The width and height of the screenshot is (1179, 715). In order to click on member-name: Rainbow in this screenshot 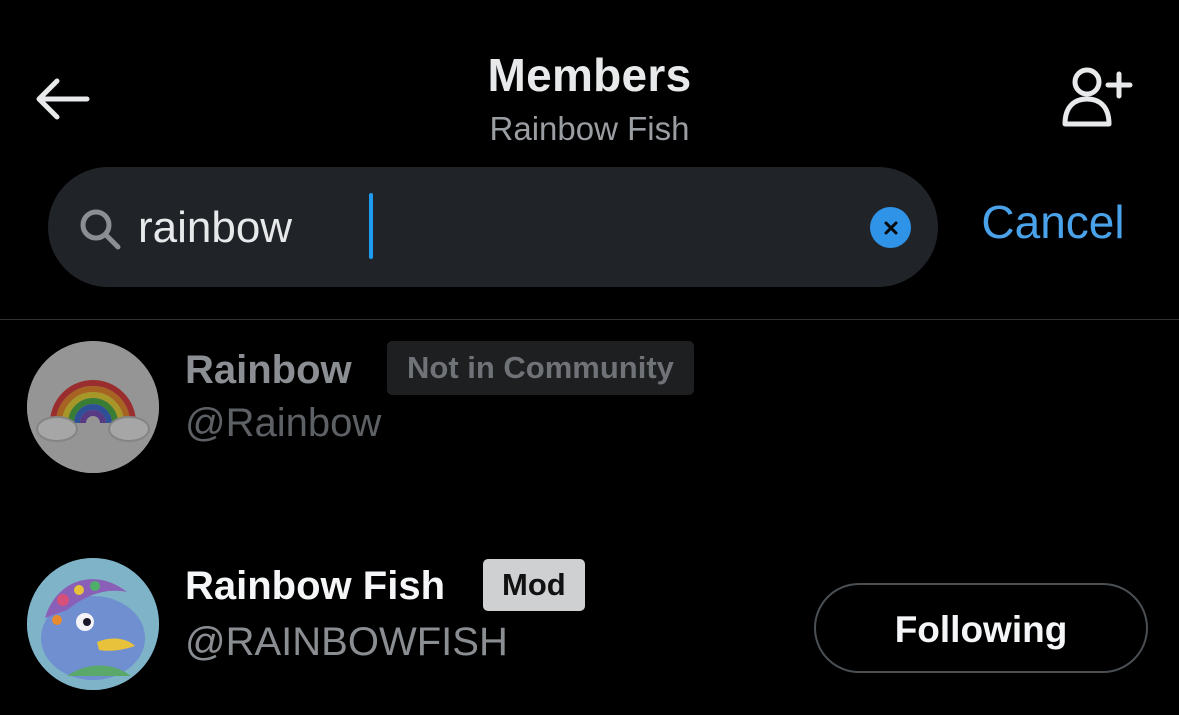, I will do `click(268, 370)`.